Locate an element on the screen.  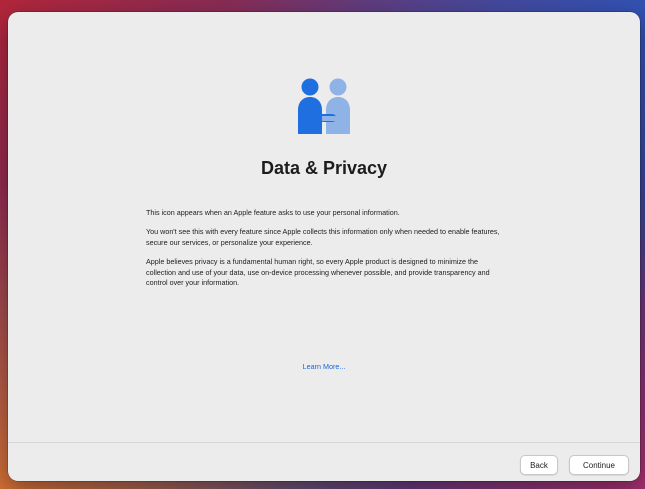
continue-button: Continue is located at coordinates (599, 465).